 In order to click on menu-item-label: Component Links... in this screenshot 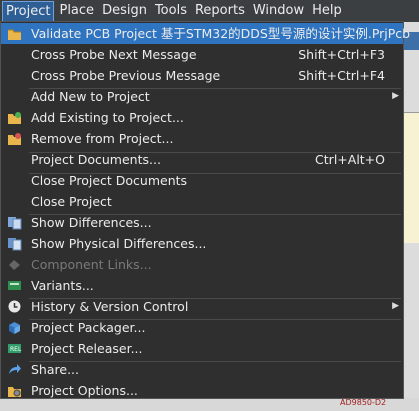, I will do `click(91, 264)`.